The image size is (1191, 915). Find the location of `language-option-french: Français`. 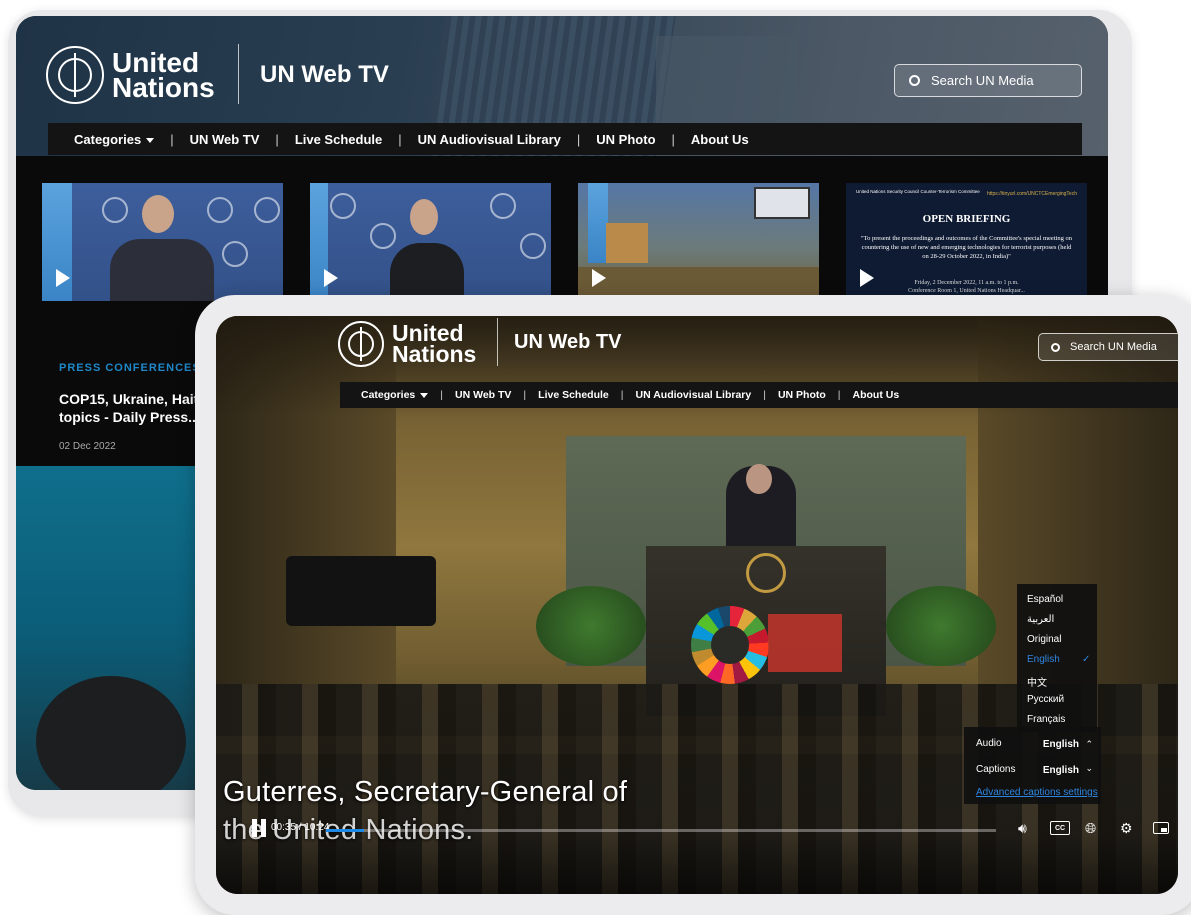

language-option-french: Français is located at coordinates (1046, 719).